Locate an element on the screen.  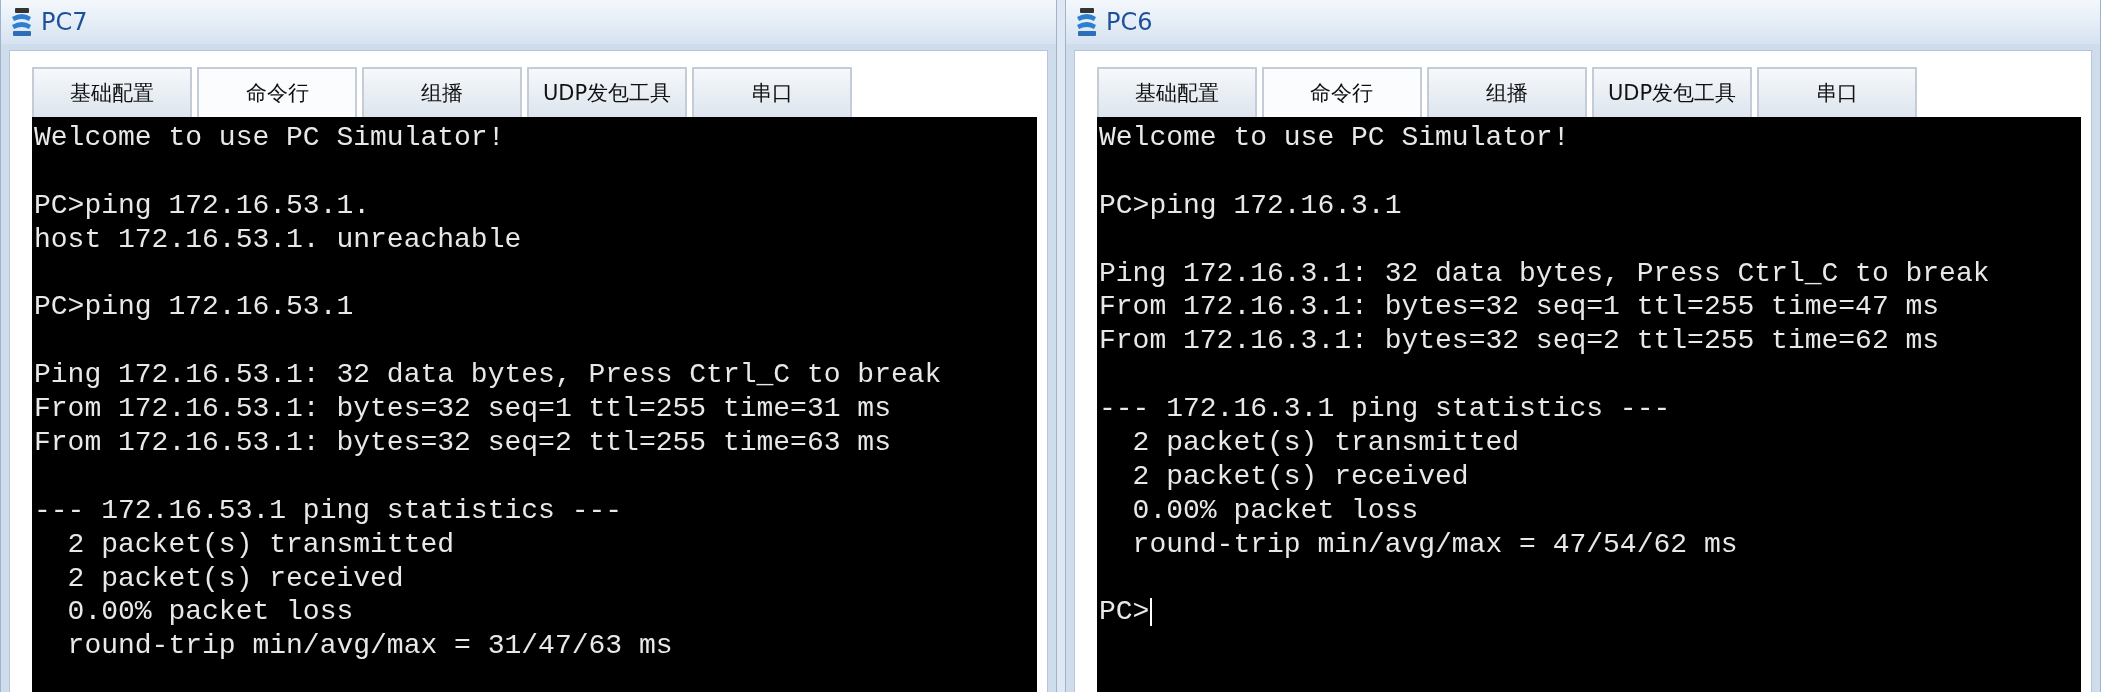
terminal-line: PC>ping 172.16.53.1. is located at coordinates (202, 205).